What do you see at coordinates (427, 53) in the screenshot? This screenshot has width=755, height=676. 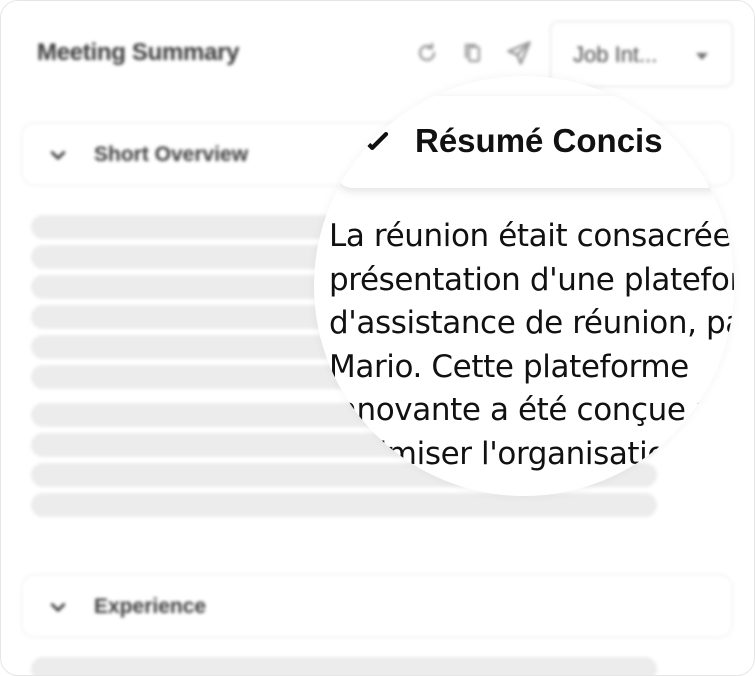 I see `refresh-icon` at bounding box center [427, 53].